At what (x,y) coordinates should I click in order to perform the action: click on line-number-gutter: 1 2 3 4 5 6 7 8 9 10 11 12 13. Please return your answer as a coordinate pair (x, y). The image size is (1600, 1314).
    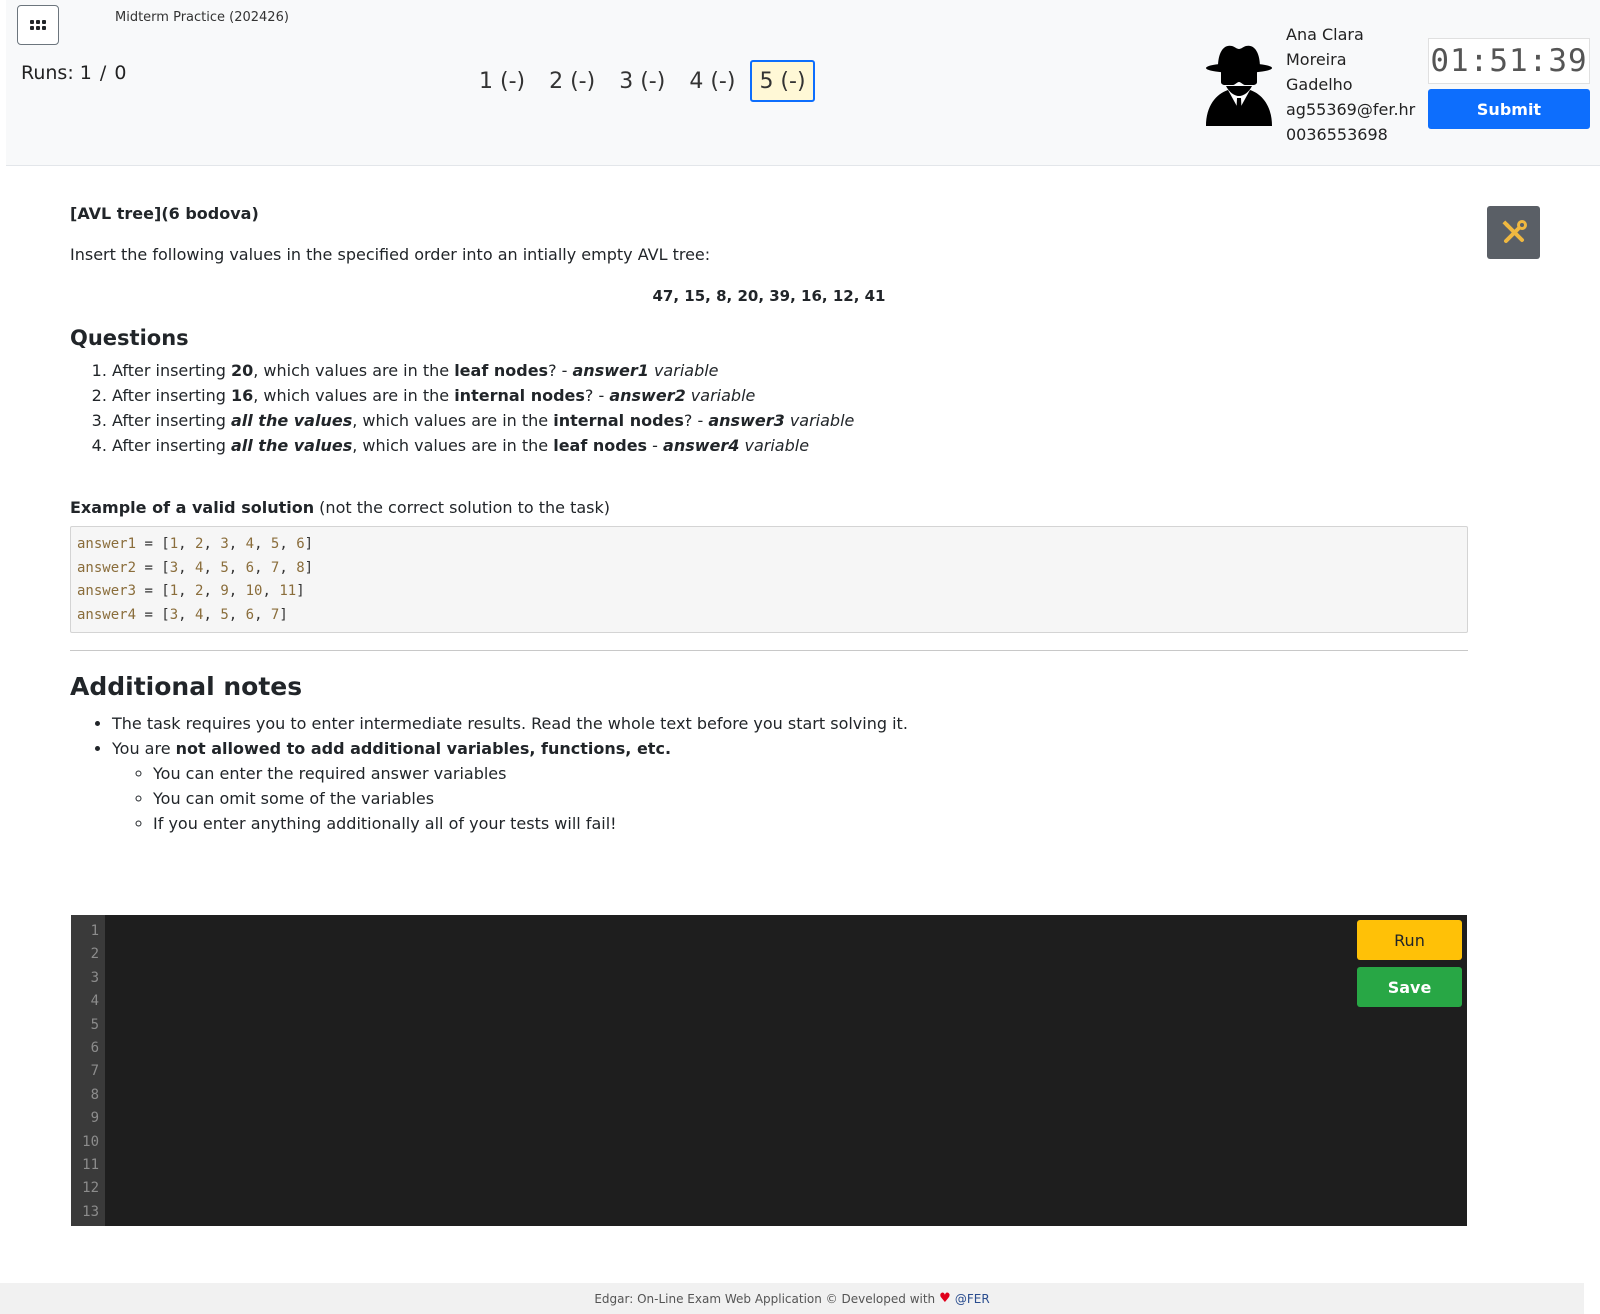
    Looking at the image, I should click on (88, 1070).